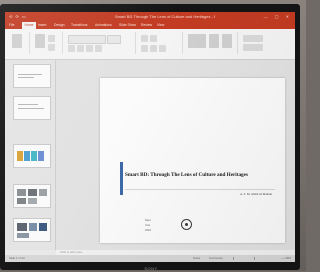 This screenshot has width=320, height=272. What do you see at coordinates (150, 258) in the screenshot?
I see `status-bar: Slide 1 of 24 Notes Comments – + 58%` at bounding box center [150, 258].